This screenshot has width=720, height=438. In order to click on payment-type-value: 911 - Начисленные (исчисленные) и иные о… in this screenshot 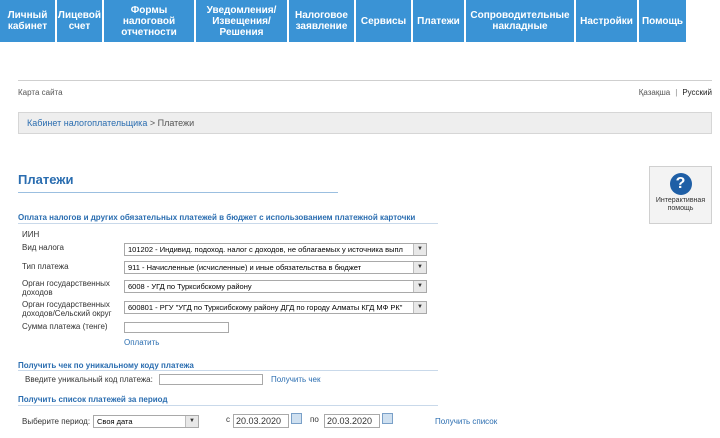, I will do `click(245, 267)`.